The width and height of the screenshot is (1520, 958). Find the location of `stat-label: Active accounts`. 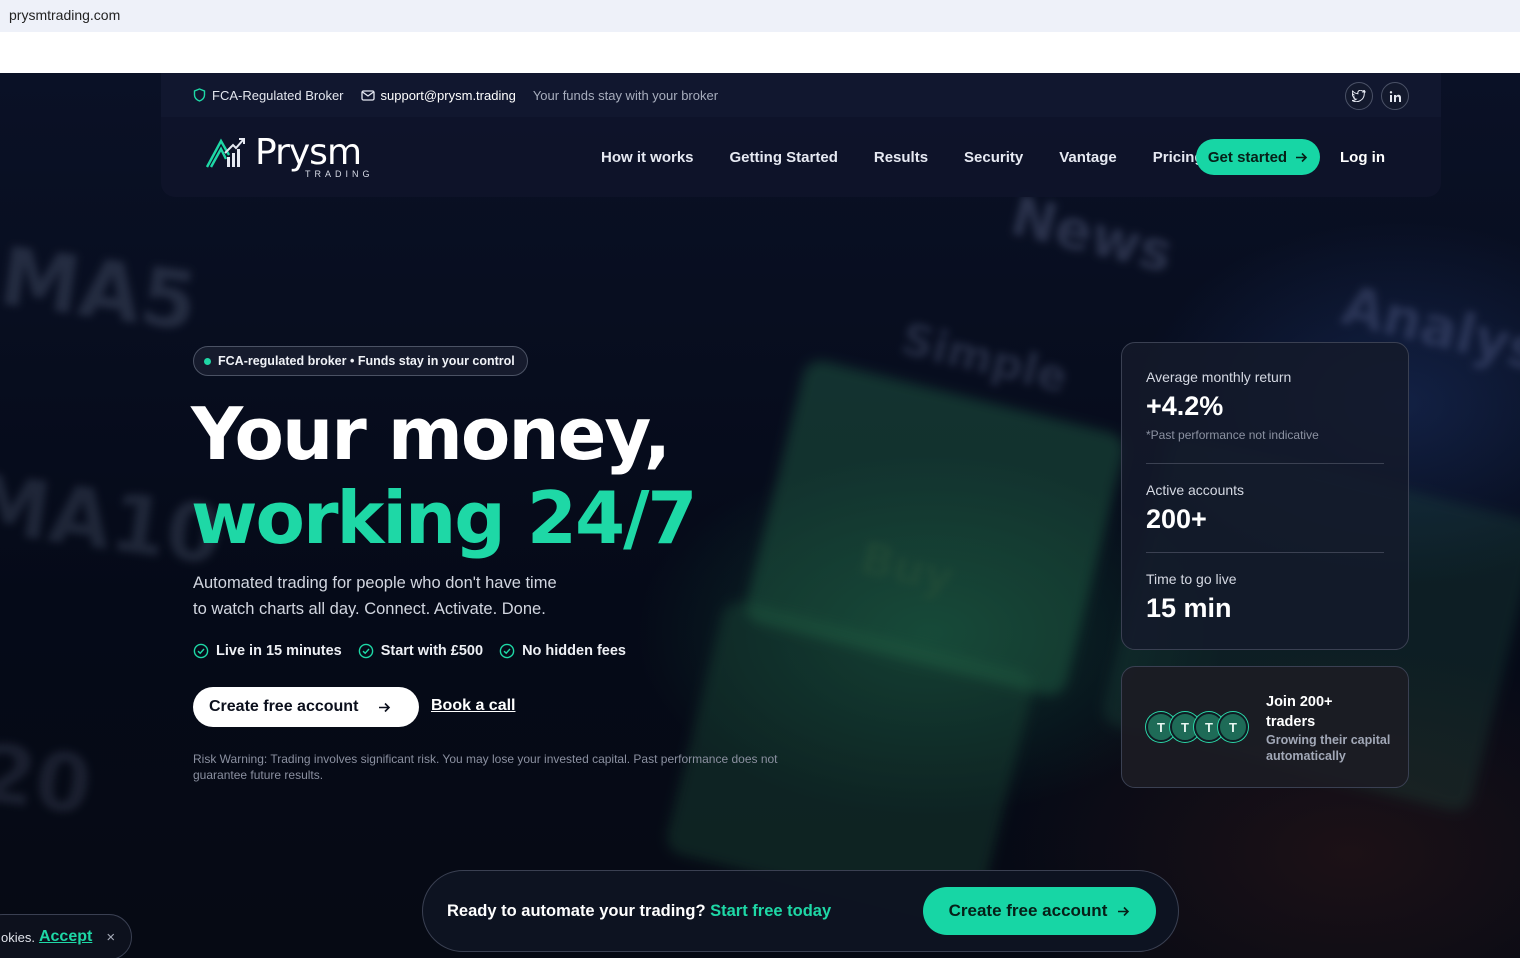

stat-label: Active accounts is located at coordinates (1195, 490).